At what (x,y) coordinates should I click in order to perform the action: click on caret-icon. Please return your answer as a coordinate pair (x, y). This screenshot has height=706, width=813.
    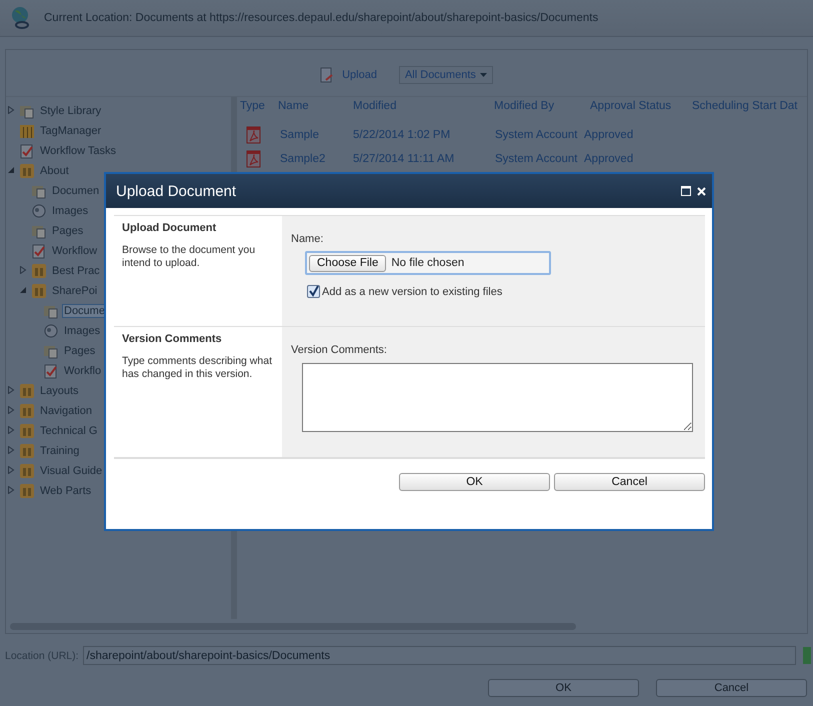
    Looking at the image, I should click on (483, 75).